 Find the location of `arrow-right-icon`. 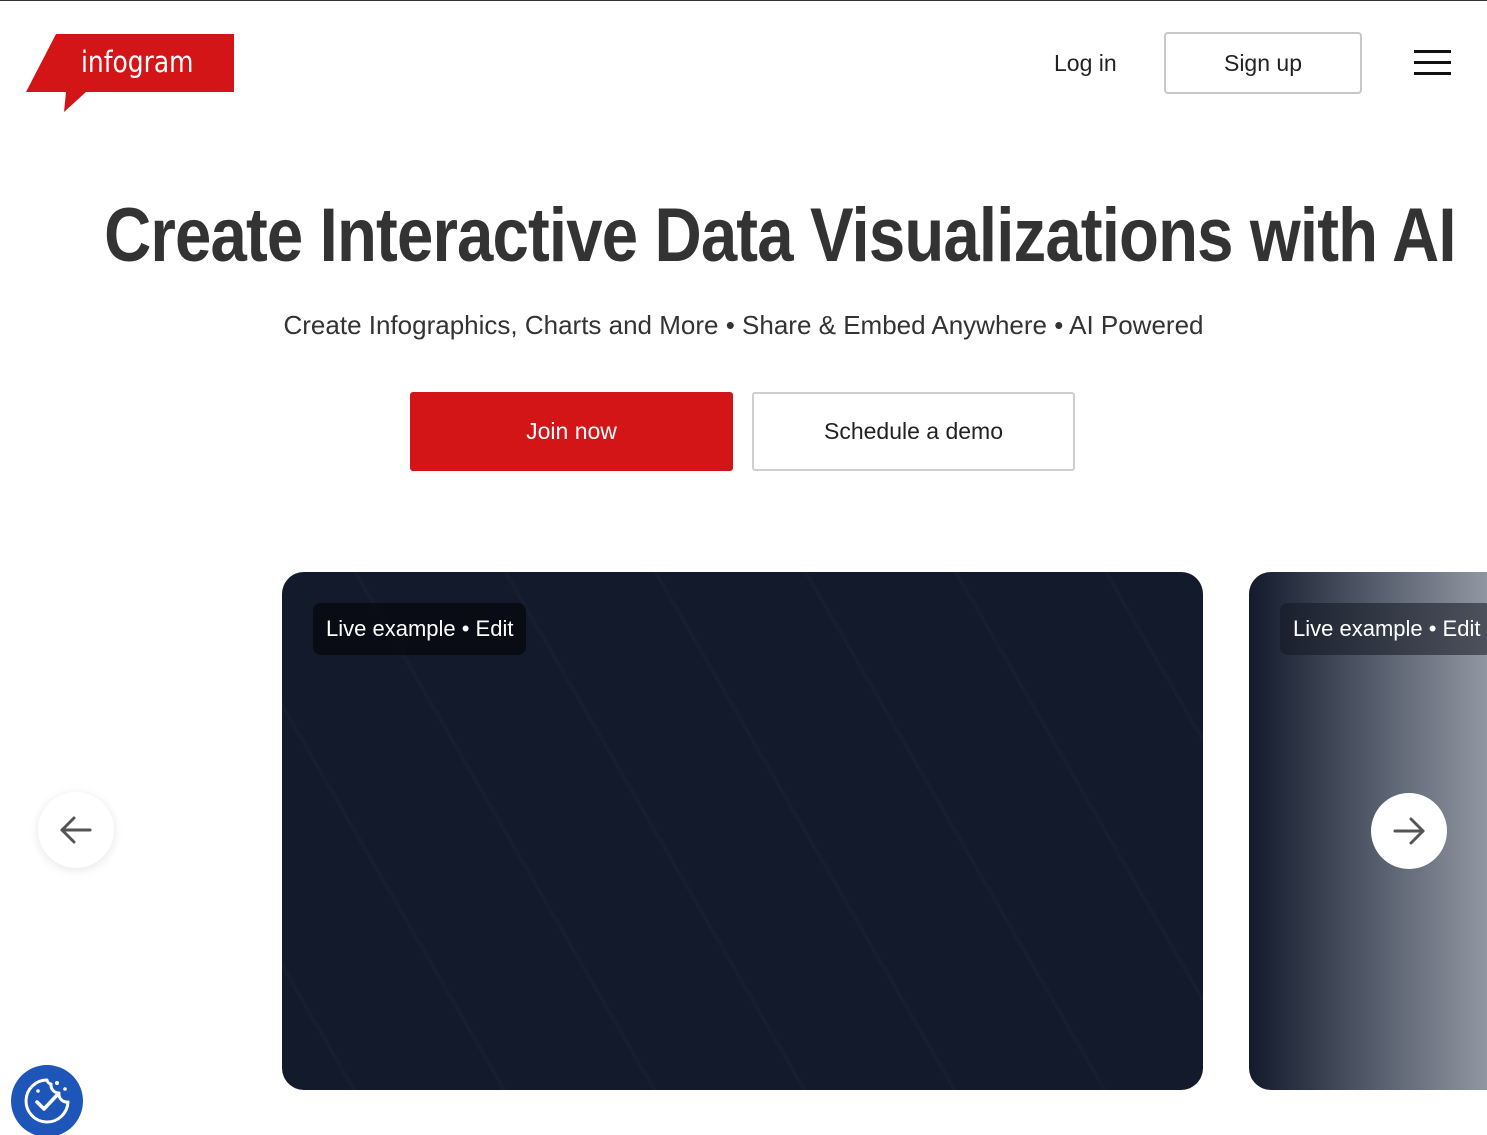

arrow-right-icon is located at coordinates (1409, 831).